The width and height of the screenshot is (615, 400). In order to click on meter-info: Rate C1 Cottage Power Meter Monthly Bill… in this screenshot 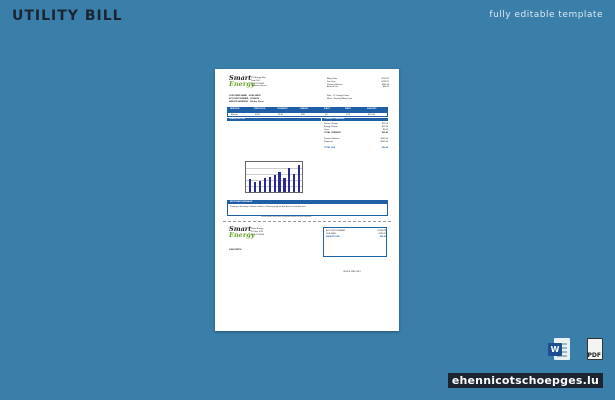, I will do `click(340, 97)`.